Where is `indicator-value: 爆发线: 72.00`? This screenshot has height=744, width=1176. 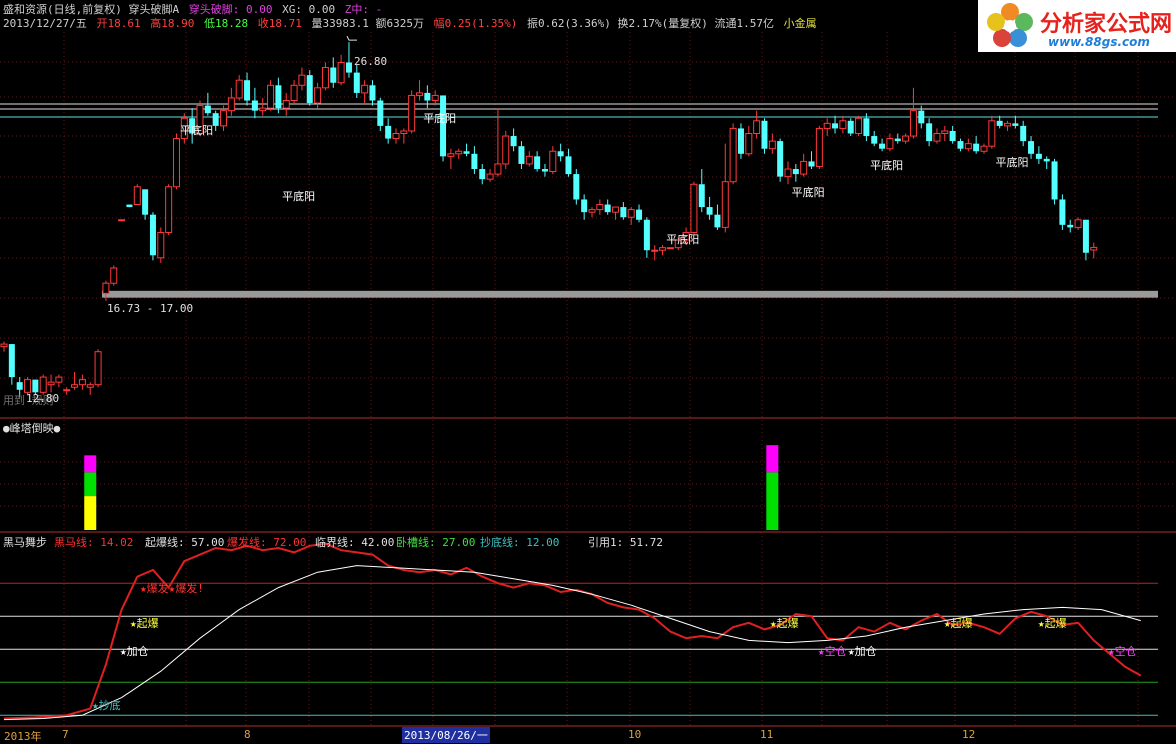
indicator-value: 爆发线: 72.00 is located at coordinates (267, 542).